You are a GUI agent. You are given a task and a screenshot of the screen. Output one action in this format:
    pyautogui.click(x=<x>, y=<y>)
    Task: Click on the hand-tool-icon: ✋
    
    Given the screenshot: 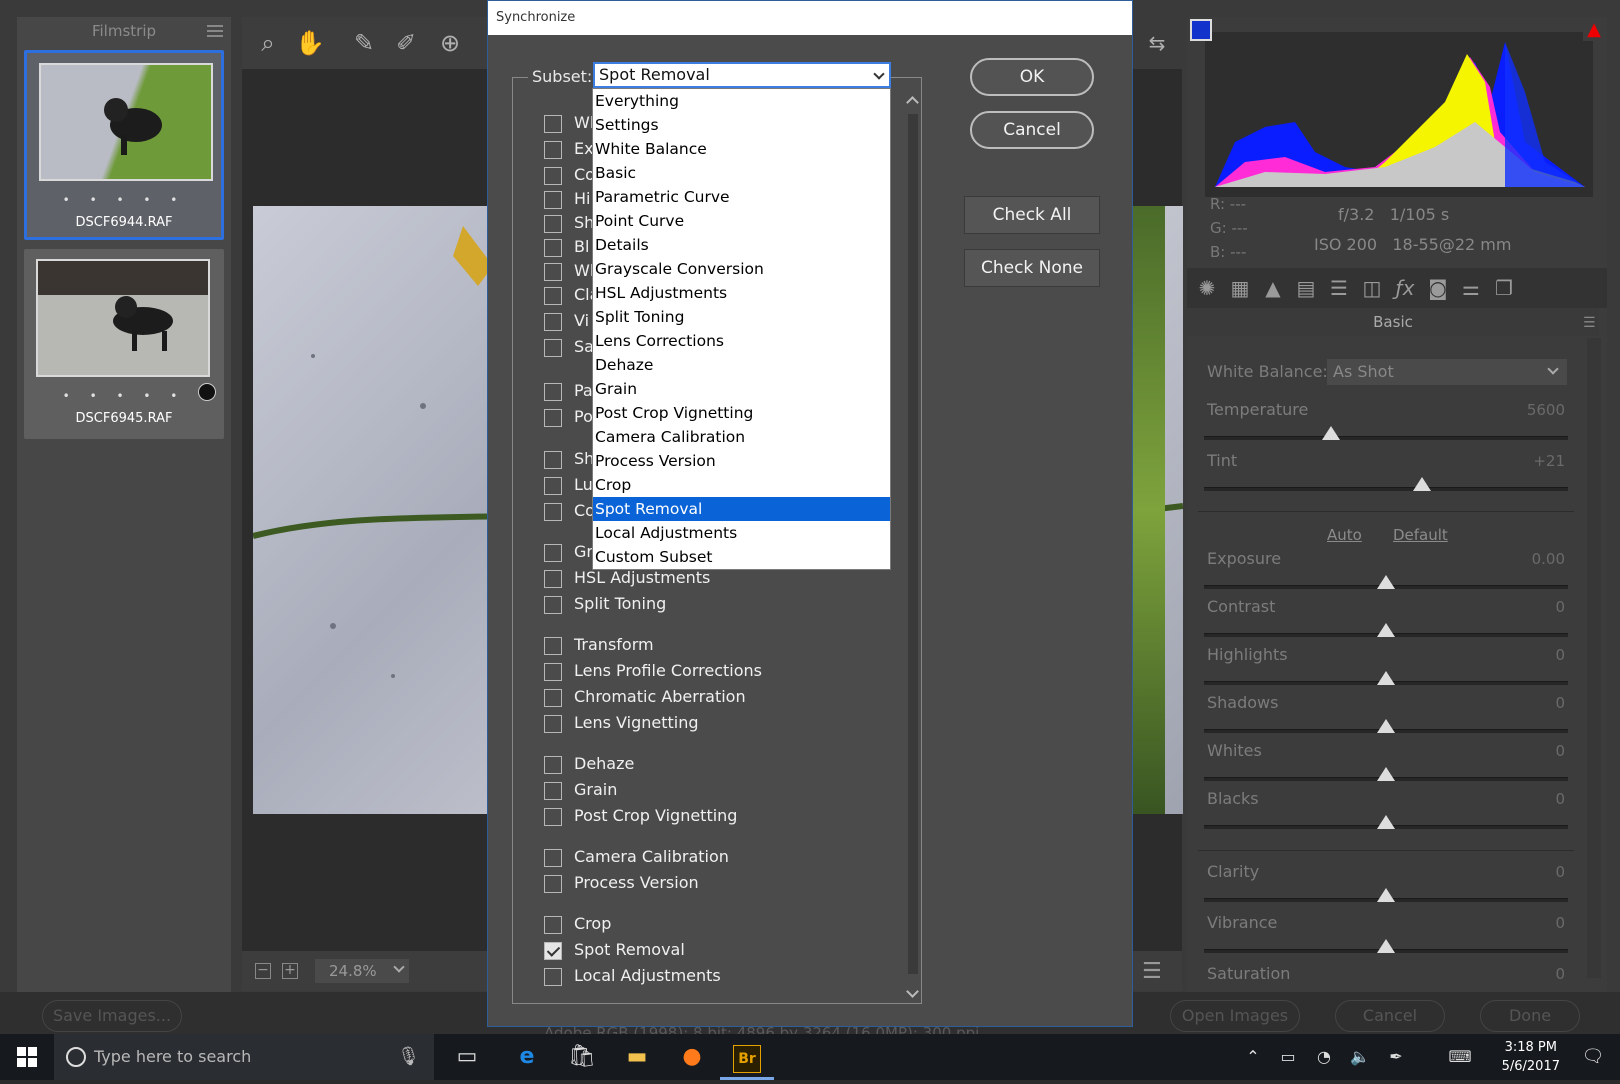 What is the action you would take?
    pyautogui.click(x=310, y=43)
    